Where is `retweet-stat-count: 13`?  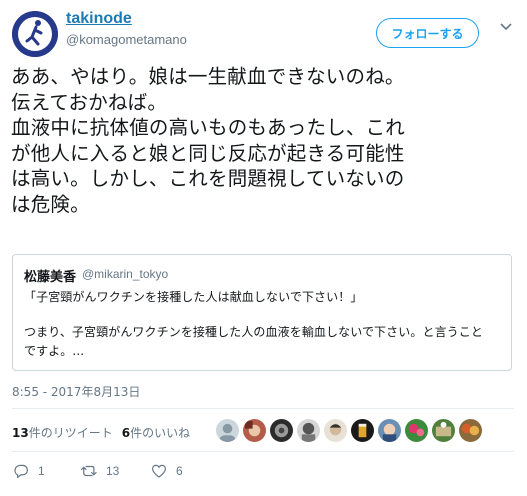
retweet-stat-count: 13 is located at coordinates (20, 433).